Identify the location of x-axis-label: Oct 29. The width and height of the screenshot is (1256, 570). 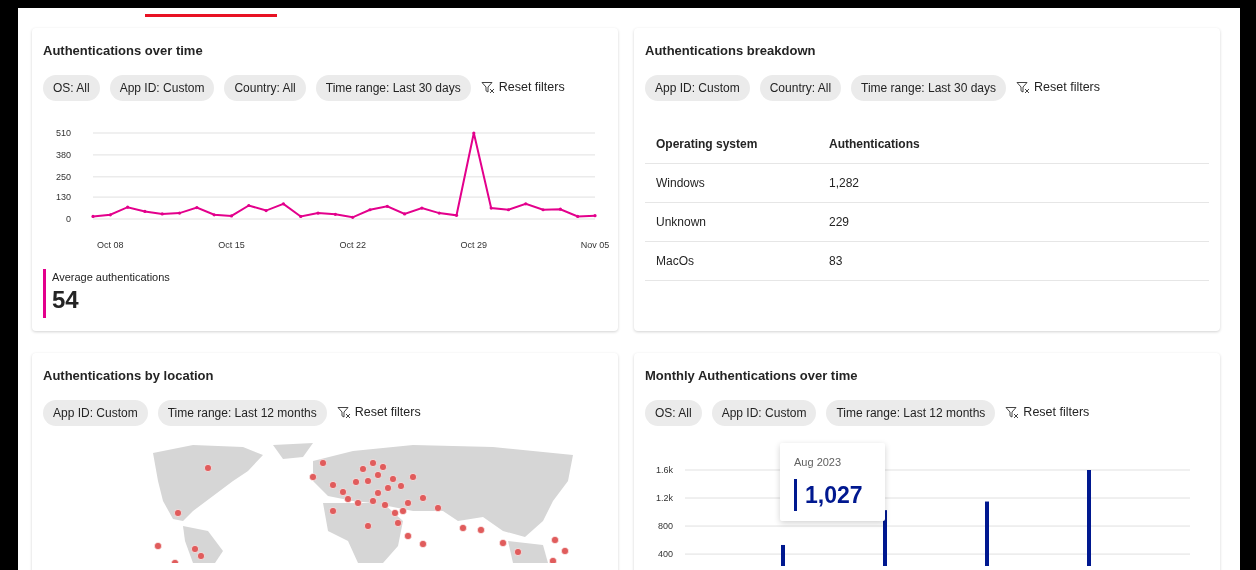
(474, 244).